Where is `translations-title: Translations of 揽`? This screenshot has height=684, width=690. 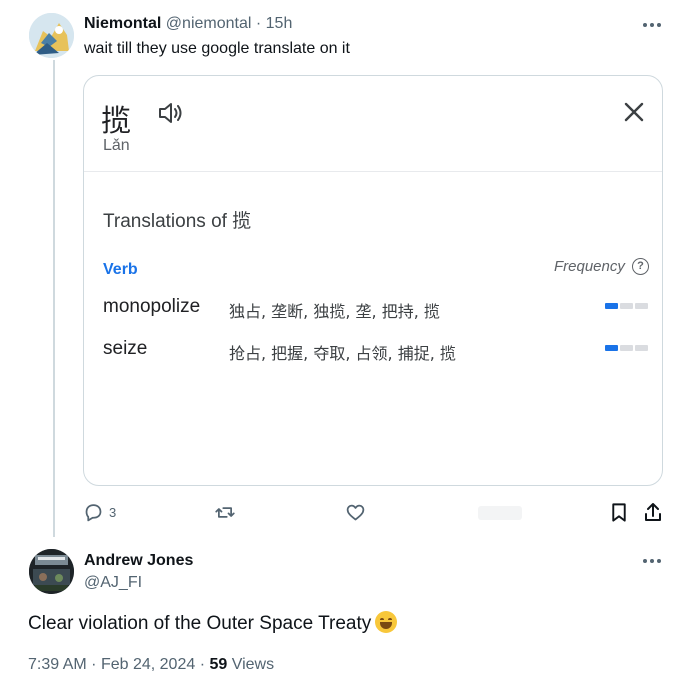
translations-title: Translations of 揽 is located at coordinates (177, 221).